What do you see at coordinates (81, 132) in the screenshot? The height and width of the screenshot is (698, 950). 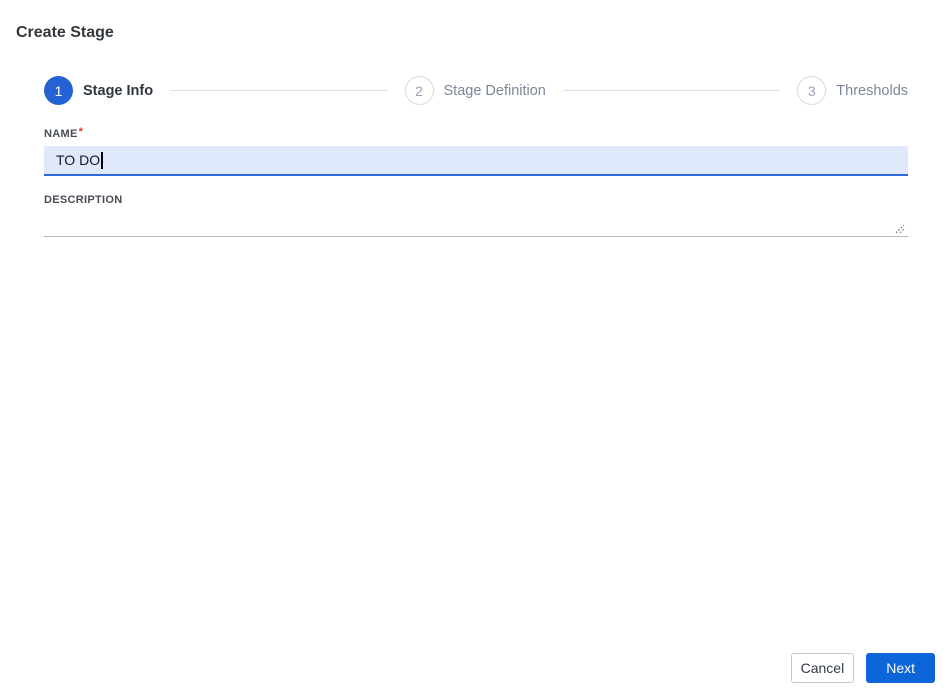 I see `required-asterisk: *` at bounding box center [81, 132].